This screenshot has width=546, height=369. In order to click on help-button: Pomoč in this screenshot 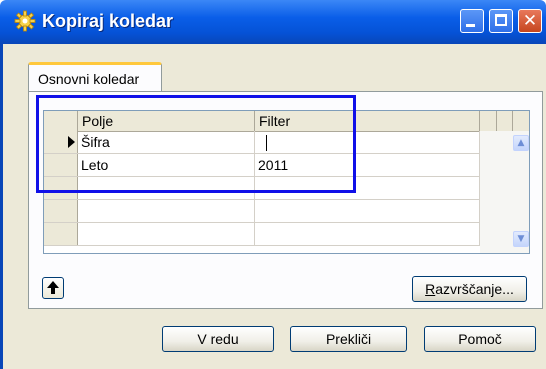, I will do `click(480, 339)`.